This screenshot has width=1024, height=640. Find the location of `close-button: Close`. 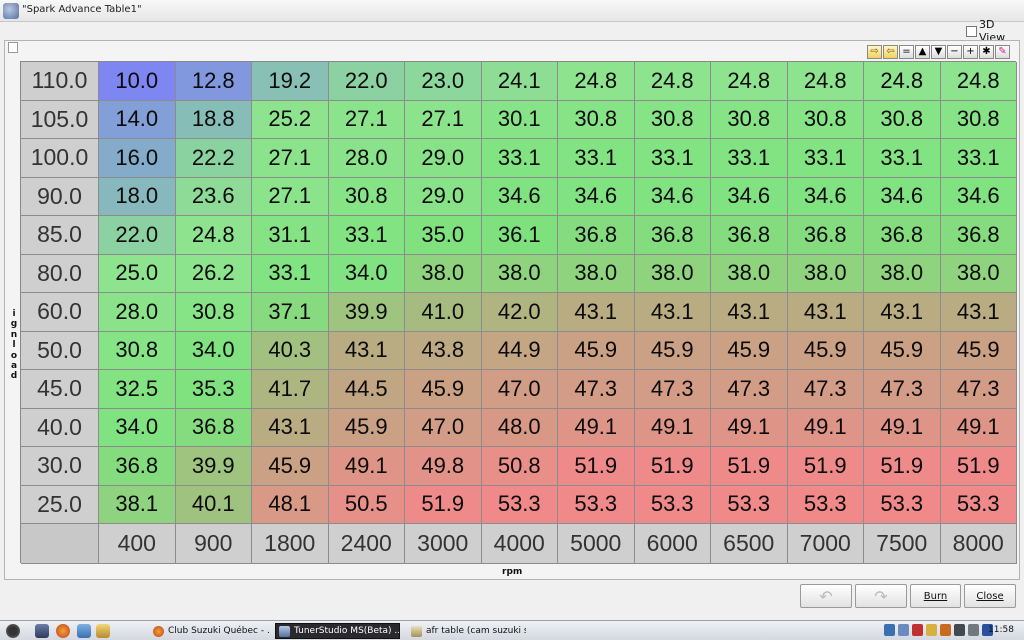

close-button: Close is located at coordinates (990, 596).